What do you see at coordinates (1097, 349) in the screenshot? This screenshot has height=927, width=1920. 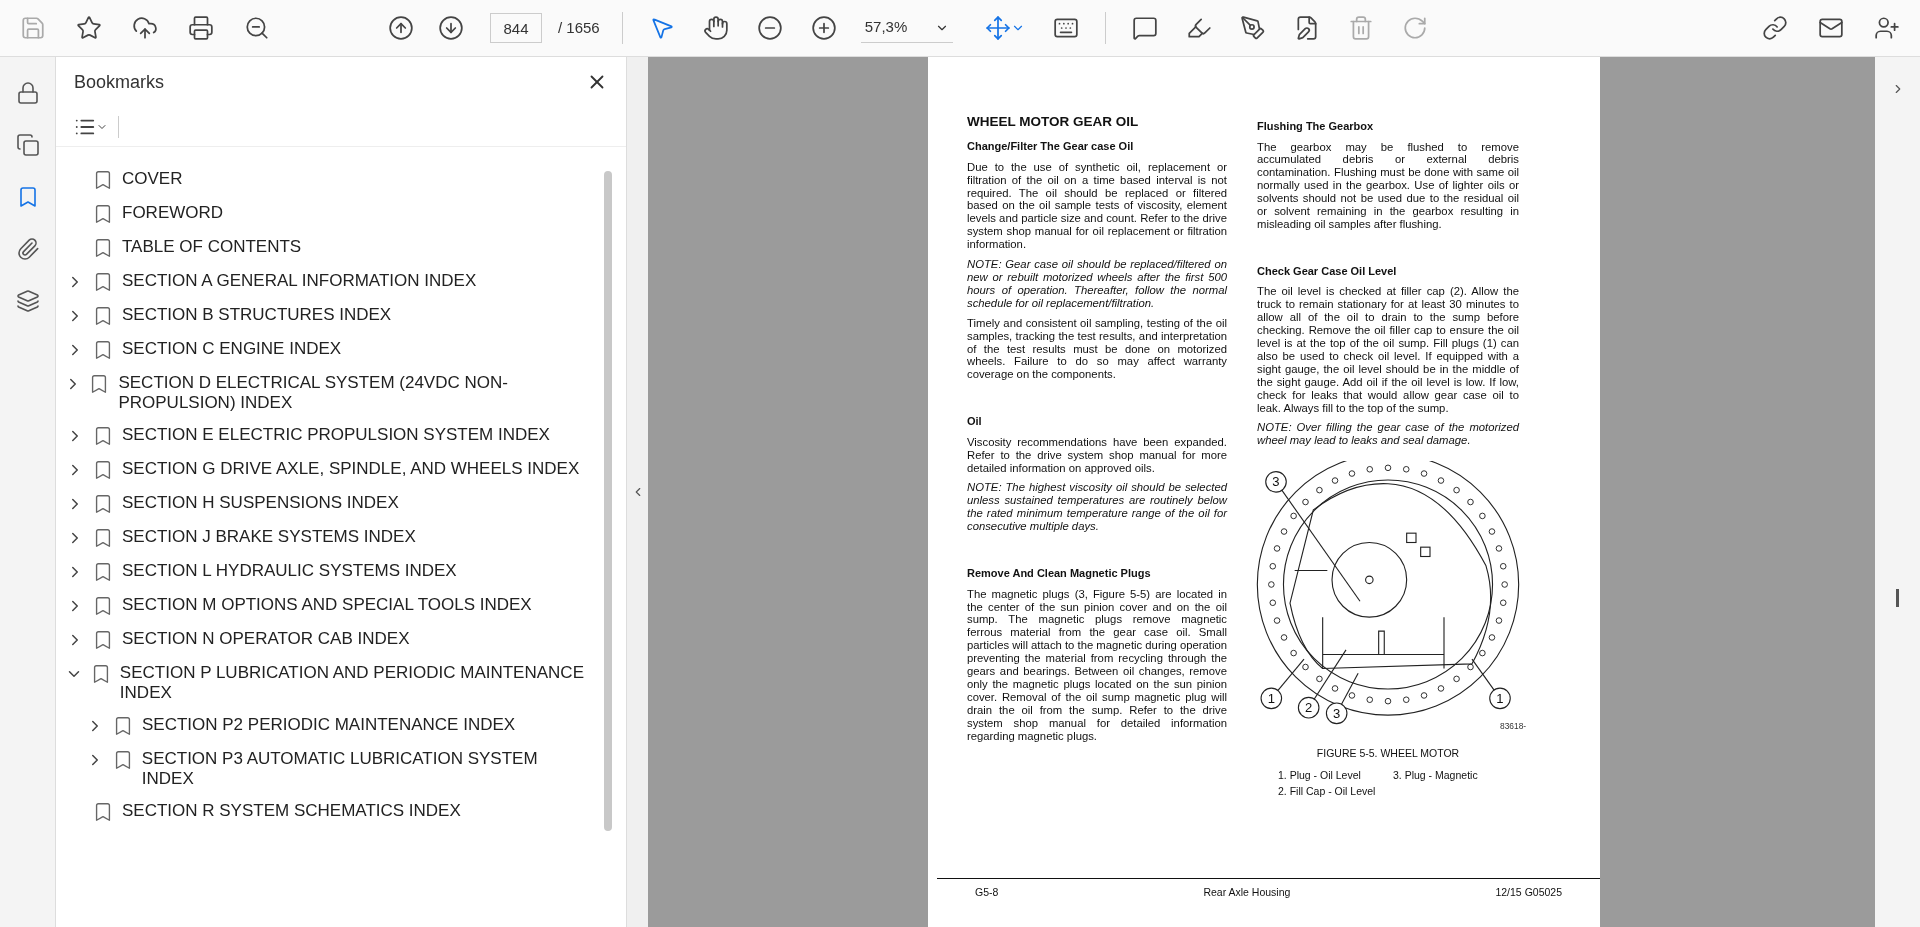 I see `body-paragraph: Timely and consistent oil sampling, testing of the oil samples, tracking the test results, and interpretation of the test results must be done on motorized wheels. Failure to do so may affect warranty coverage on the components.` at bounding box center [1097, 349].